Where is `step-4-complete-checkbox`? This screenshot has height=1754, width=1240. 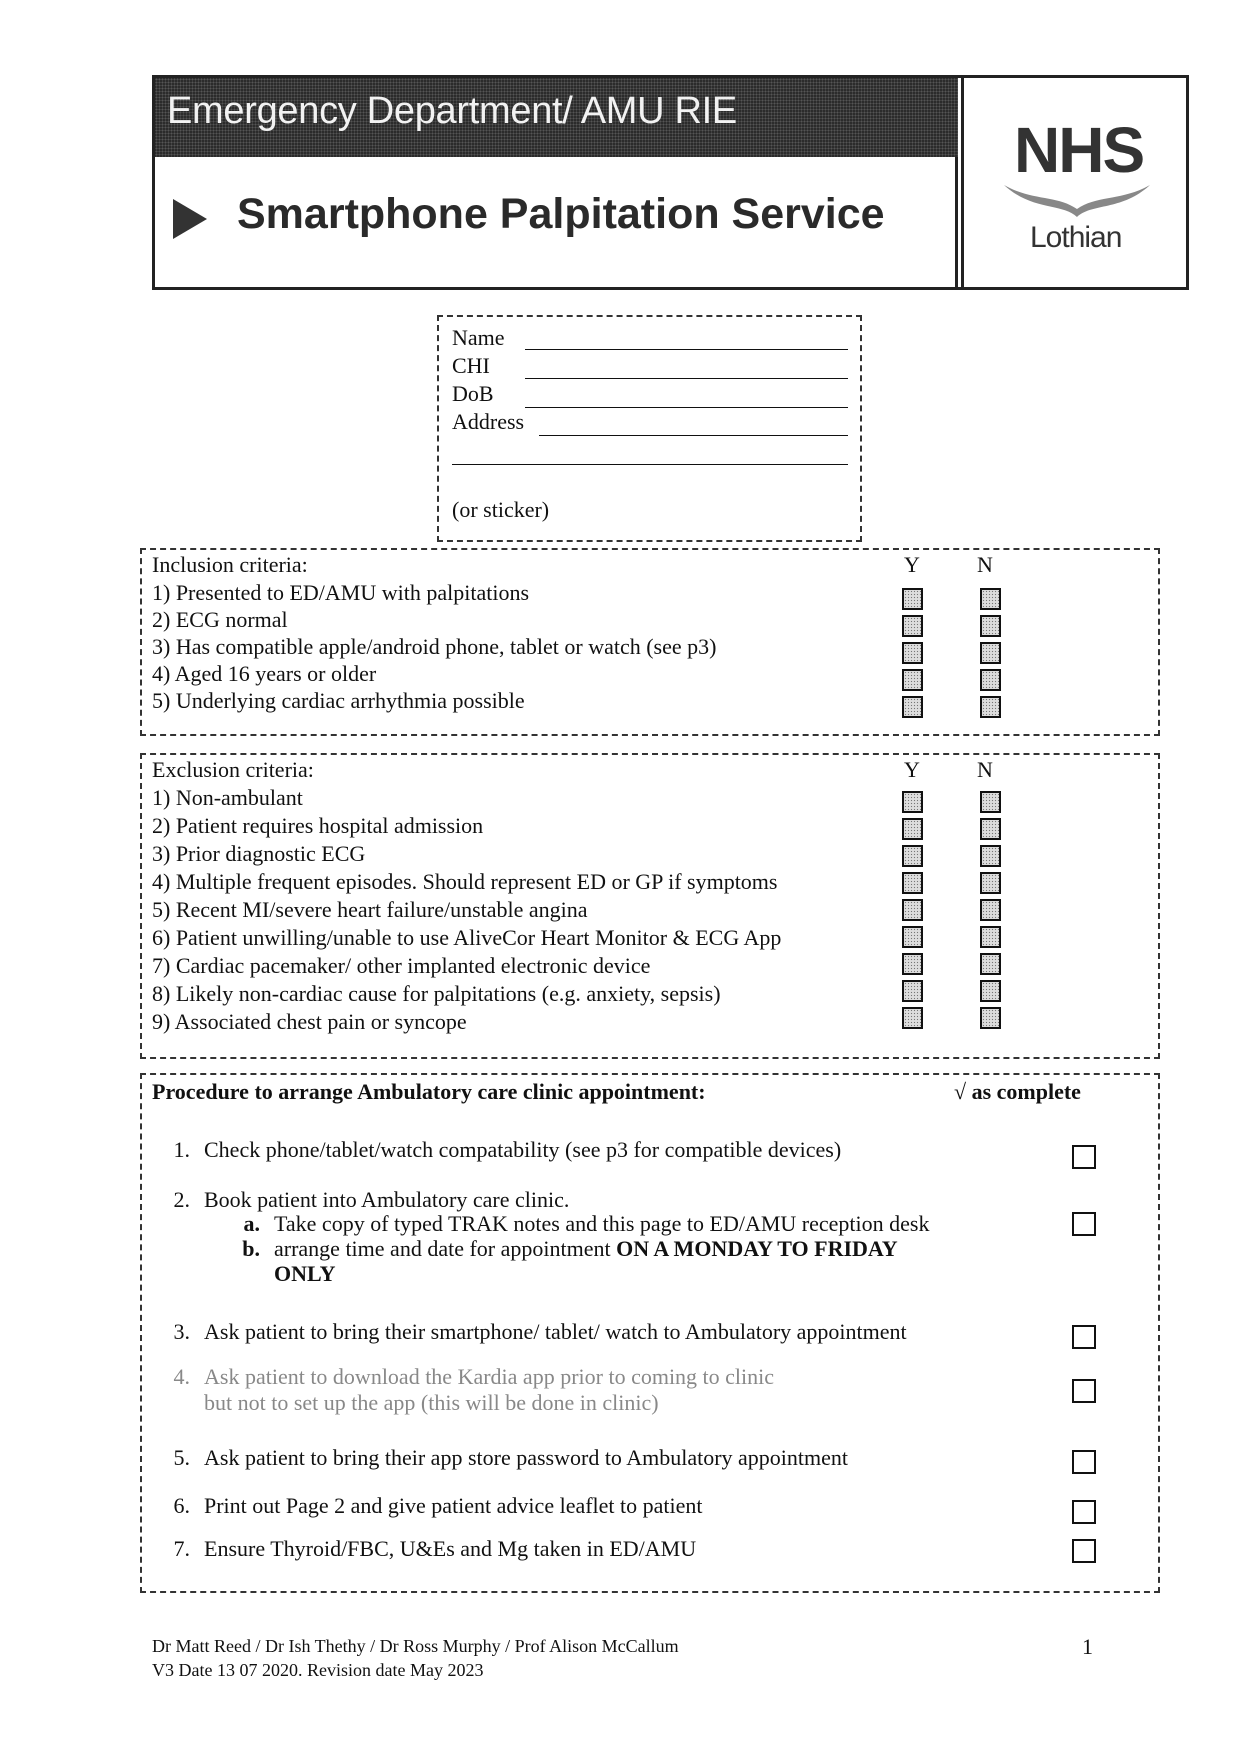 step-4-complete-checkbox is located at coordinates (1084, 1391).